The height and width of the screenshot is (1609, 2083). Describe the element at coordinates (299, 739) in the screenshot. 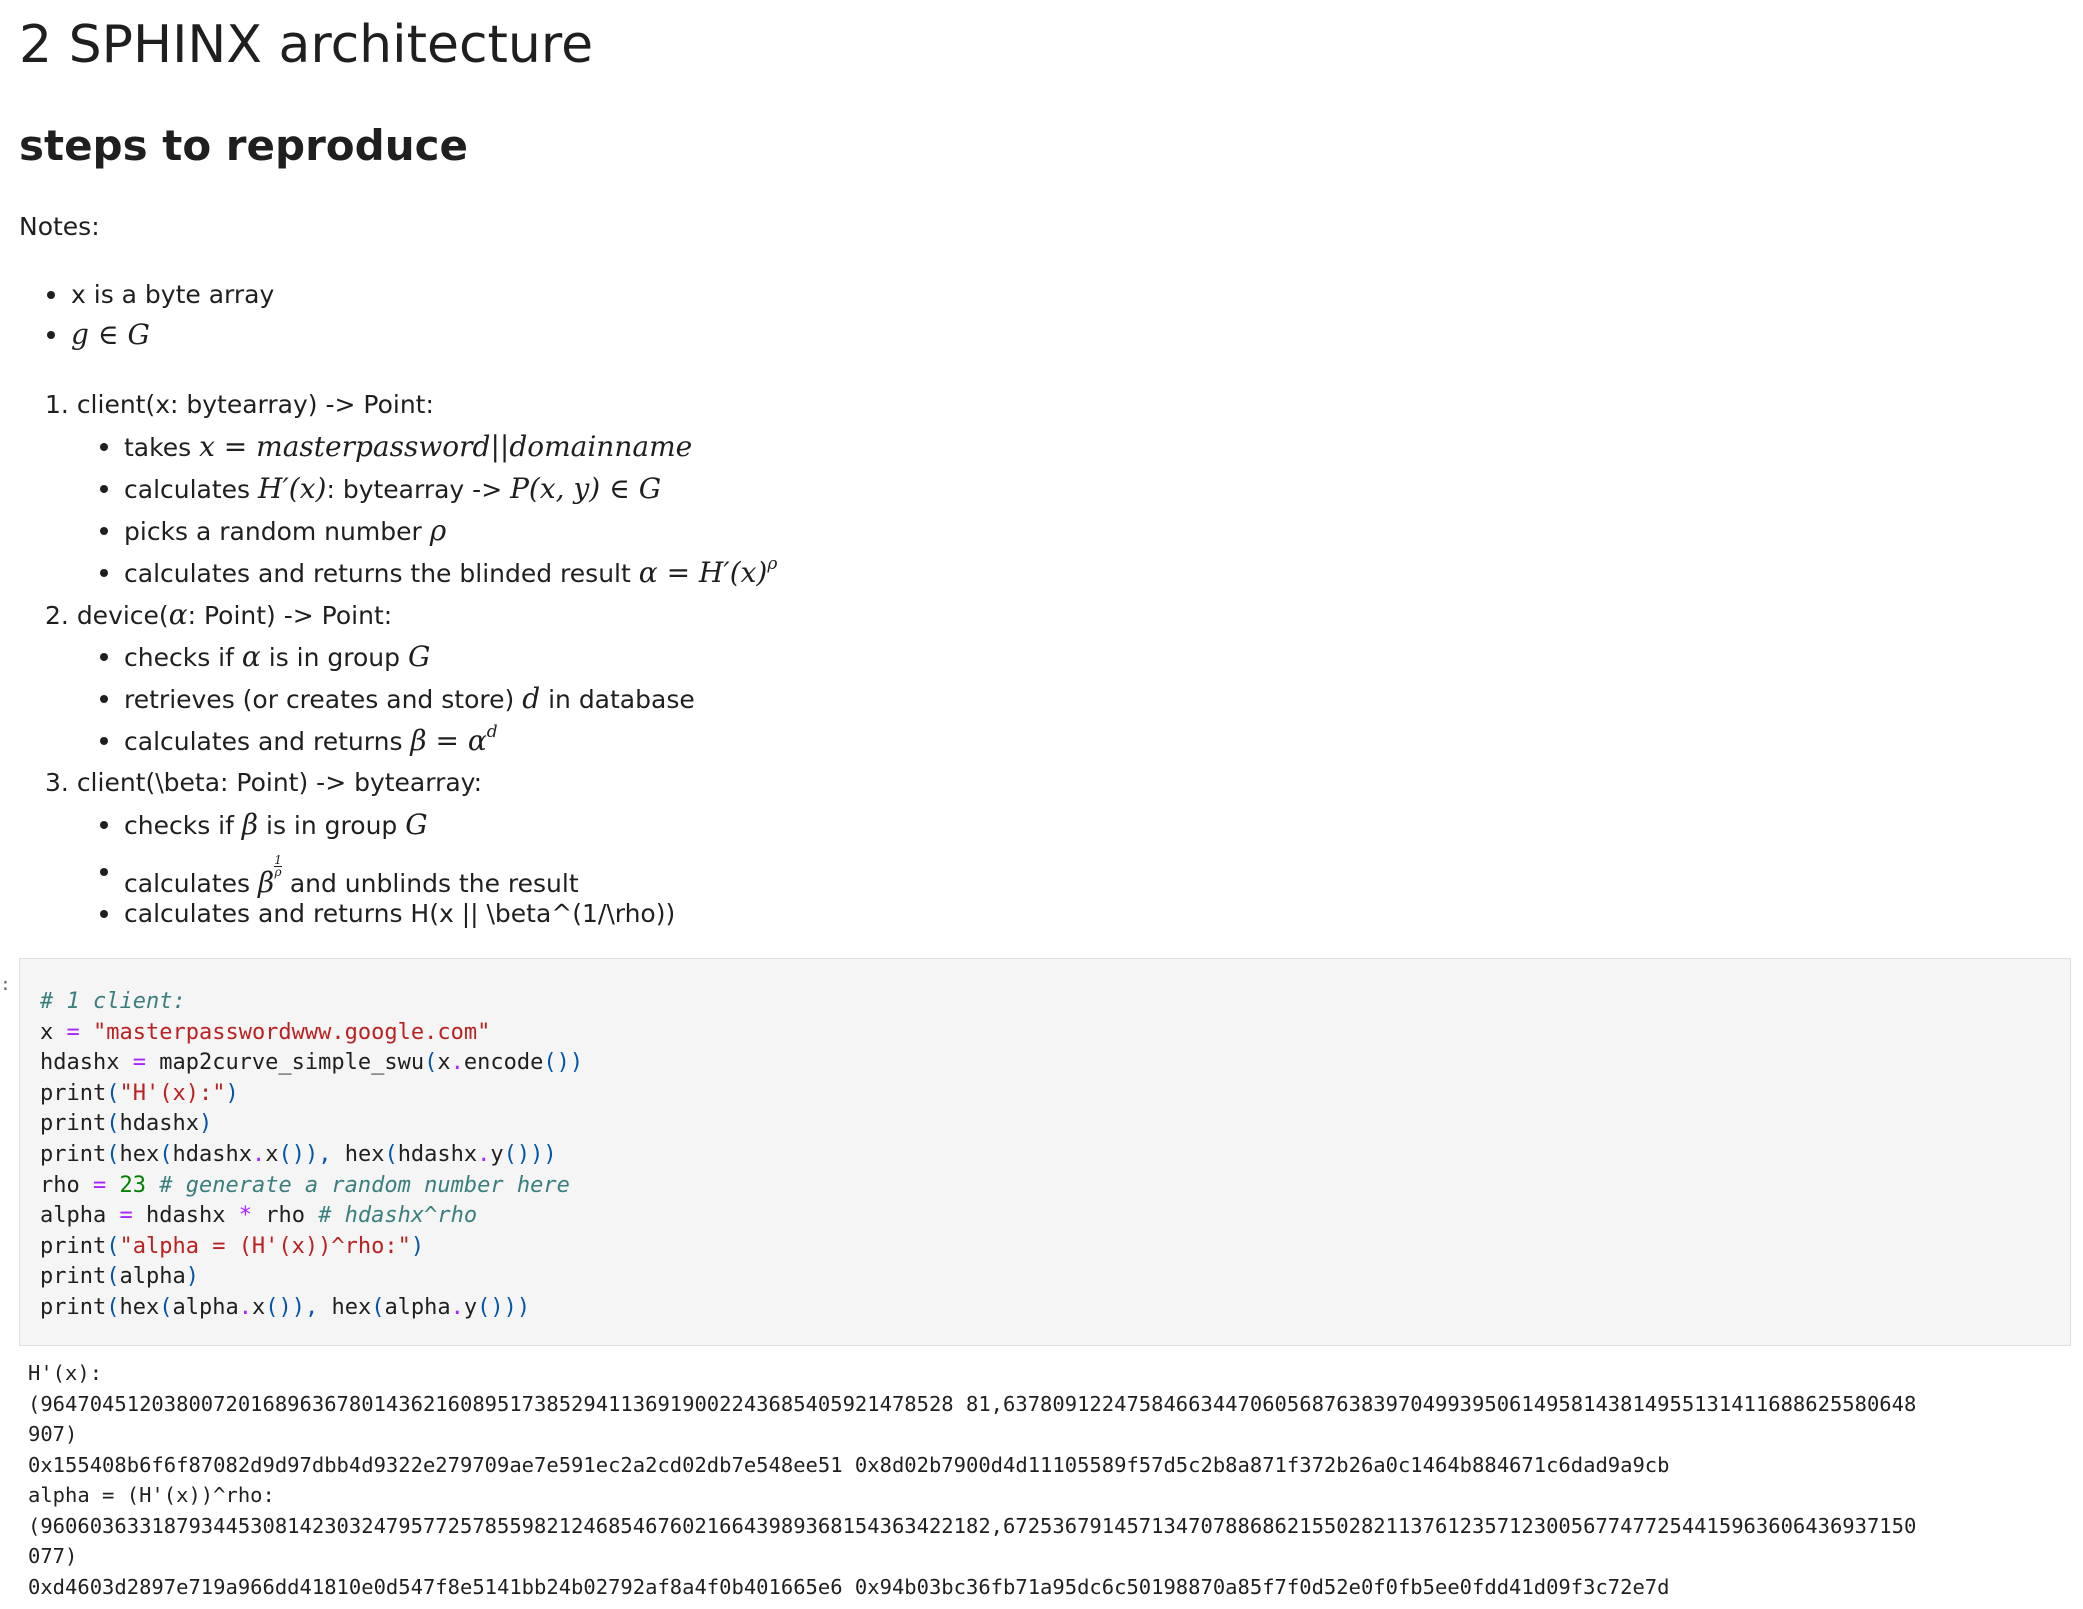

I see `step-2-bullet-return: calculates and returns β = αd` at that location.